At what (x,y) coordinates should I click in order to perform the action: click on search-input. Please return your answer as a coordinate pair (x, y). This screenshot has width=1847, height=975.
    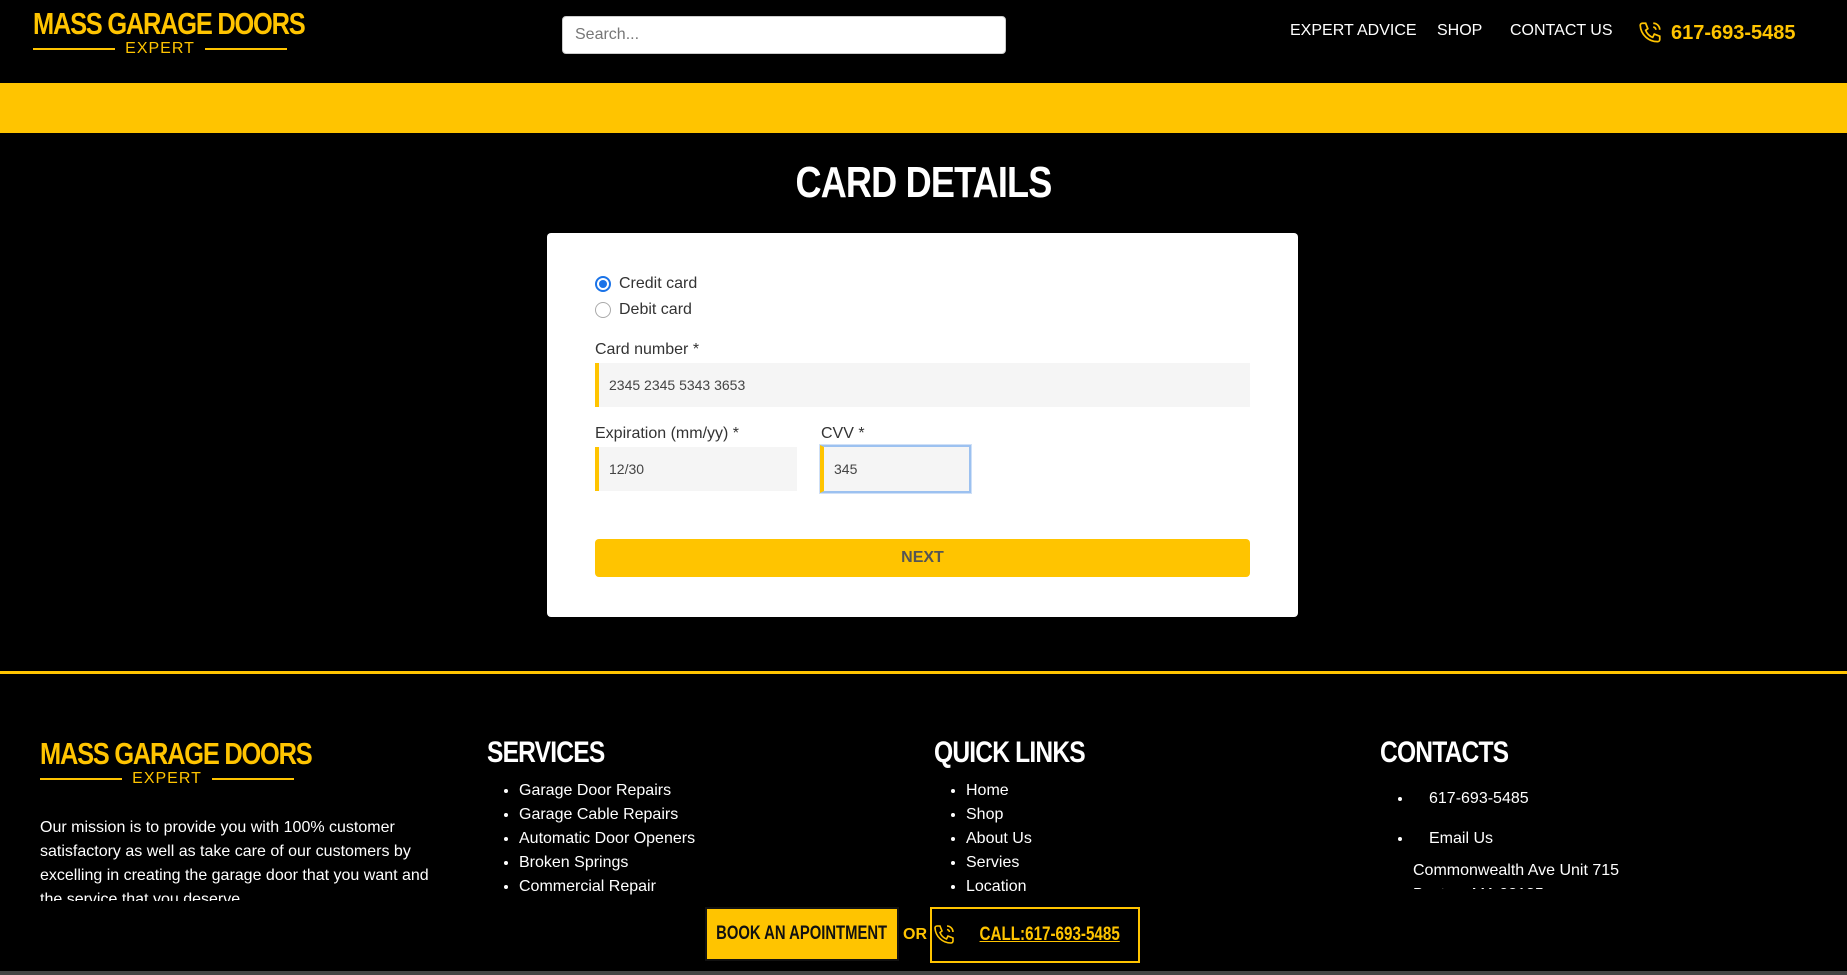
    Looking at the image, I should click on (784, 35).